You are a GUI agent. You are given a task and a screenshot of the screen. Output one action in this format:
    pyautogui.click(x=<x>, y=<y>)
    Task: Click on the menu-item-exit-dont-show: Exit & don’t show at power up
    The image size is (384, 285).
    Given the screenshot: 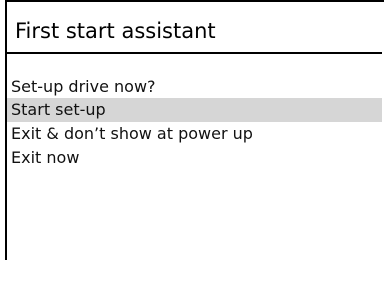 What is the action you would take?
    pyautogui.click(x=194, y=134)
    